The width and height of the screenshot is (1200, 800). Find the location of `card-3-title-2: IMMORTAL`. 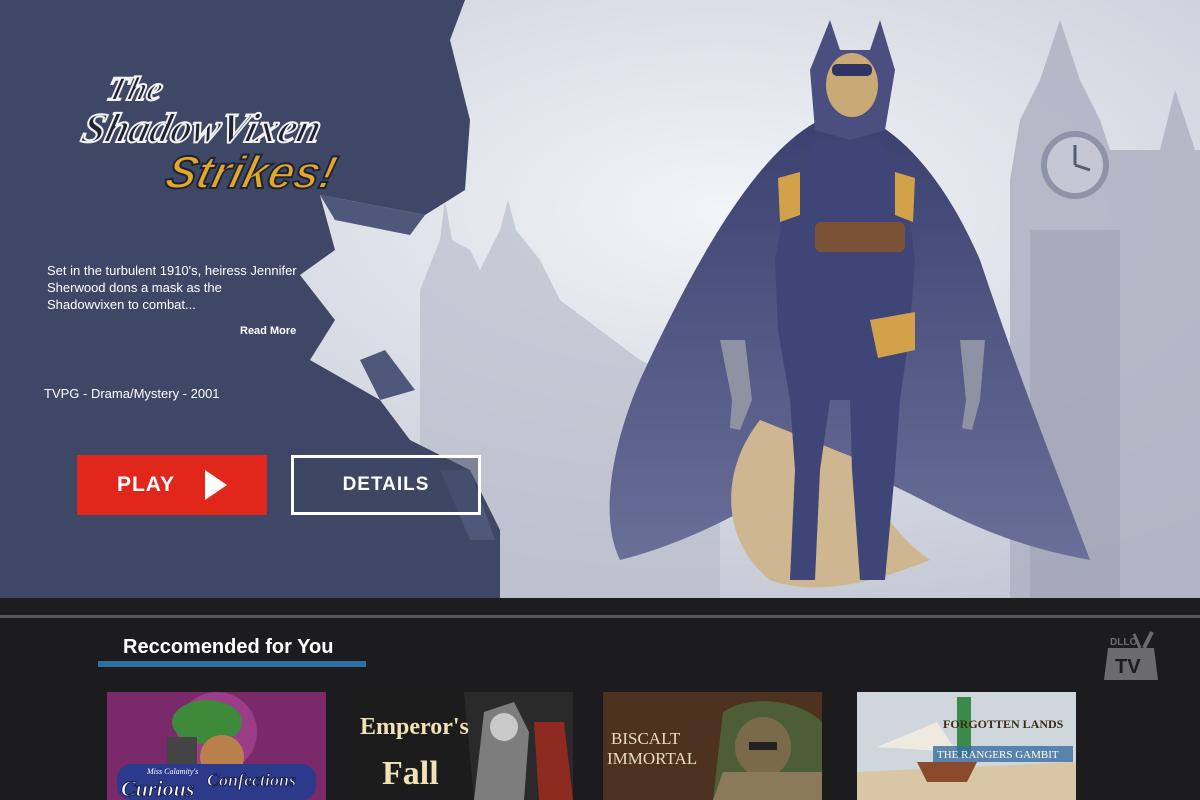

card-3-title-2: IMMORTAL is located at coordinates (652, 758).